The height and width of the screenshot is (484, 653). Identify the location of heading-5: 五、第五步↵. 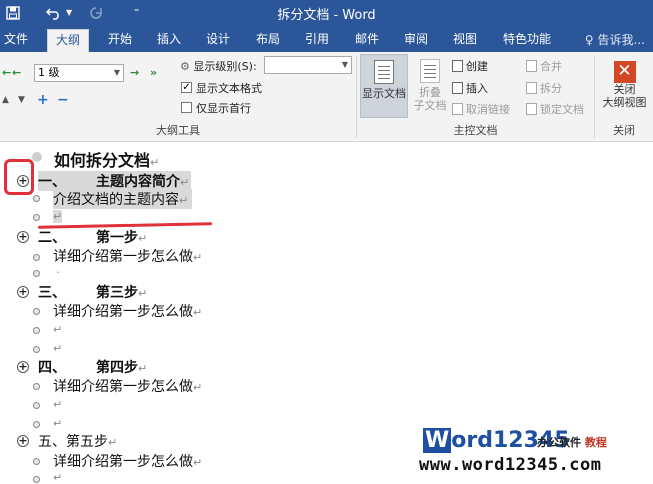
(77, 441).